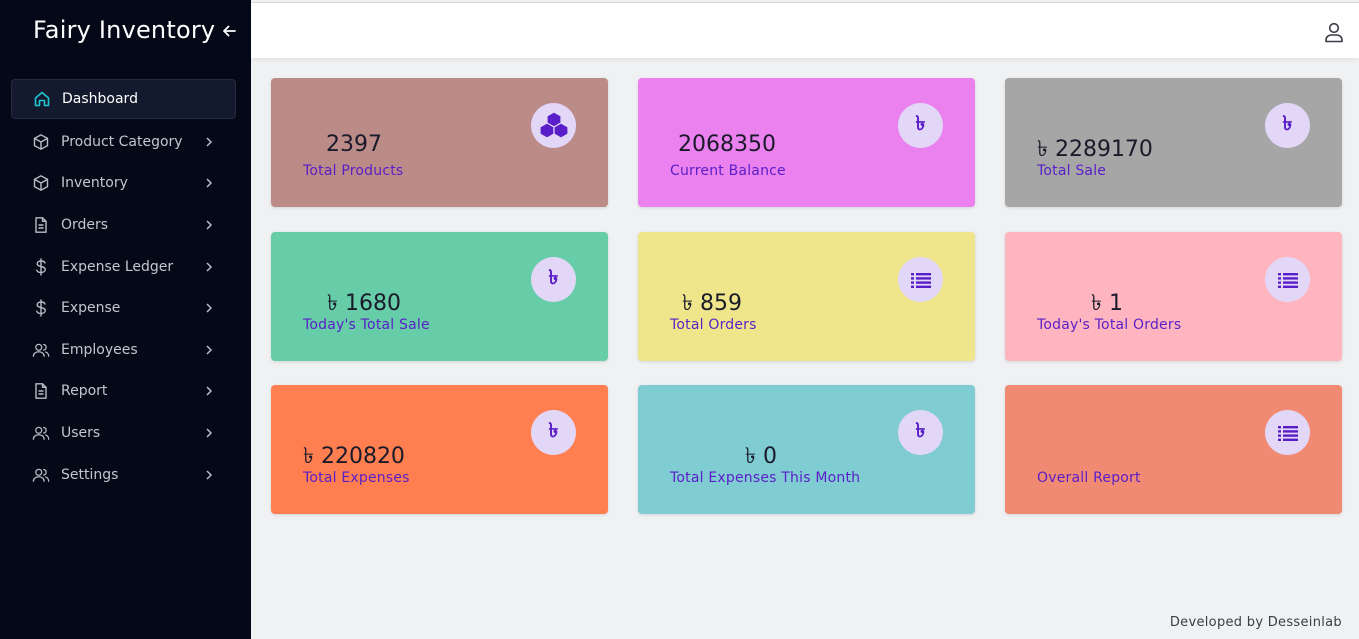  I want to click on stat-card-total-expenses: ৳ 220820 Total Expenses ৳, so click(439, 449).